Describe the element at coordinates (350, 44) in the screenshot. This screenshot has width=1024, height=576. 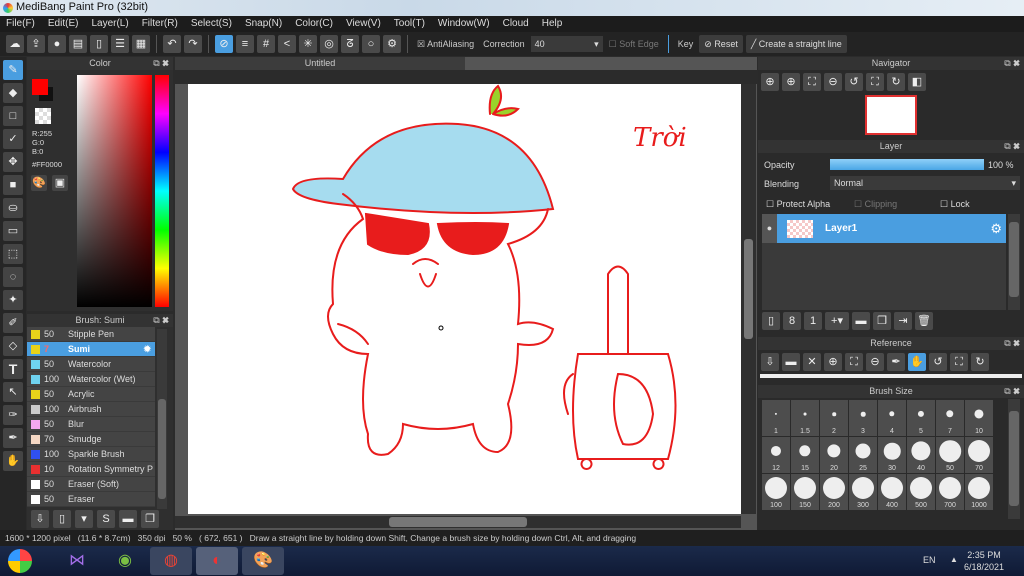
I see `curve-snap-icon: ᘔ` at that location.